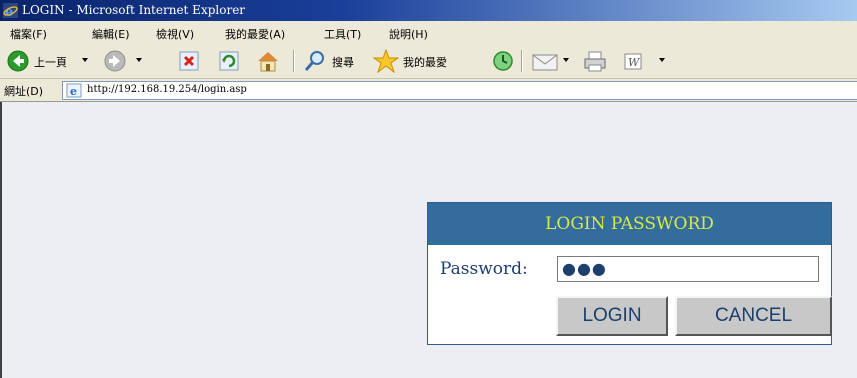 The width and height of the screenshot is (857, 378). Describe the element at coordinates (10, 10) in the screenshot. I see `ie-icon: e` at that location.